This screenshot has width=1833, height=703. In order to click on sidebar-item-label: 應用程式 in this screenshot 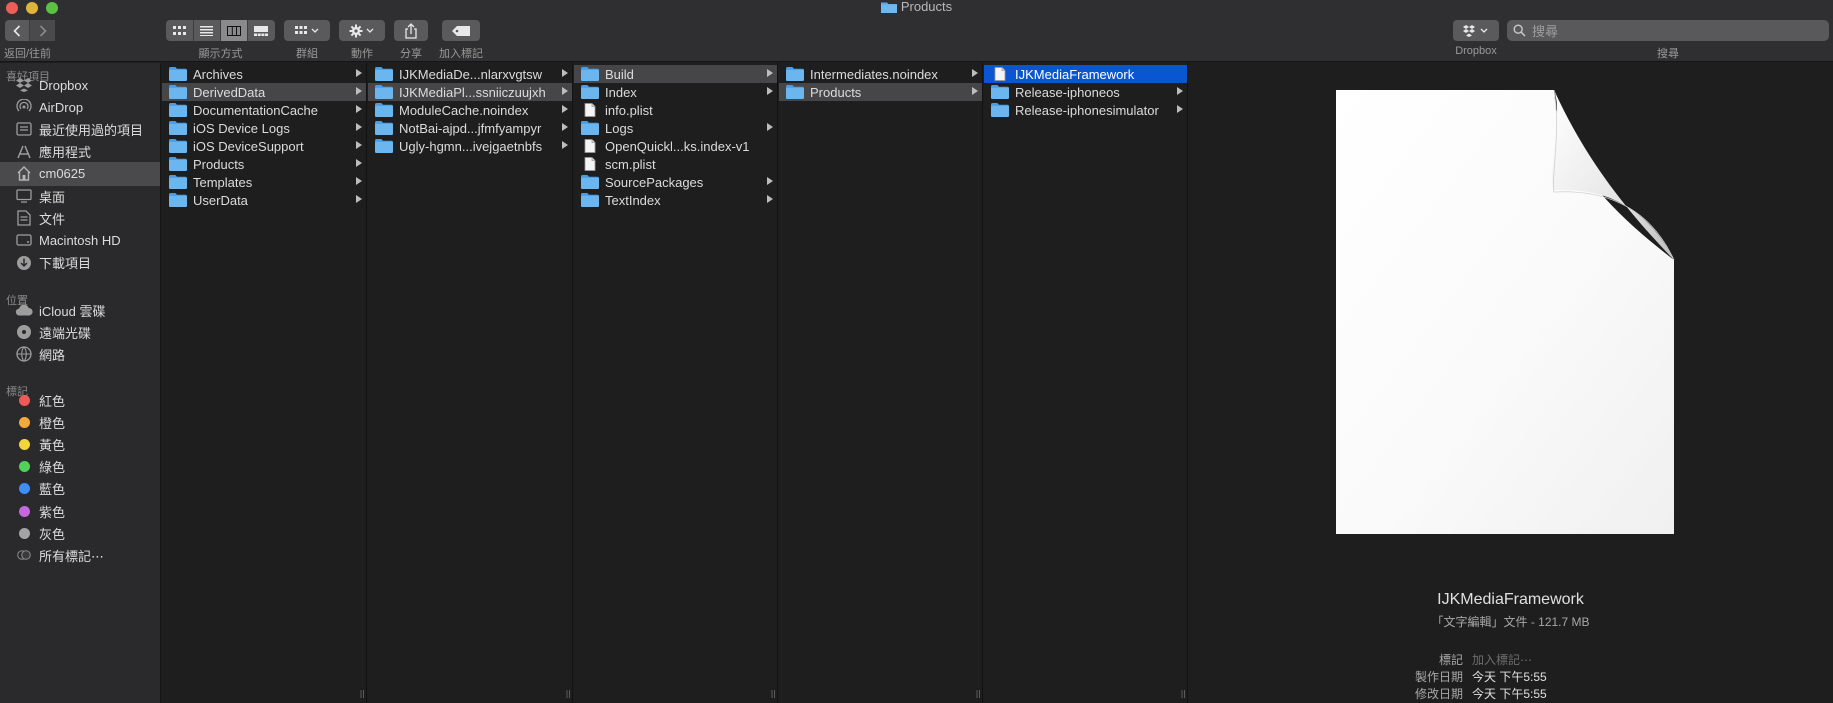, I will do `click(65, 153)`.